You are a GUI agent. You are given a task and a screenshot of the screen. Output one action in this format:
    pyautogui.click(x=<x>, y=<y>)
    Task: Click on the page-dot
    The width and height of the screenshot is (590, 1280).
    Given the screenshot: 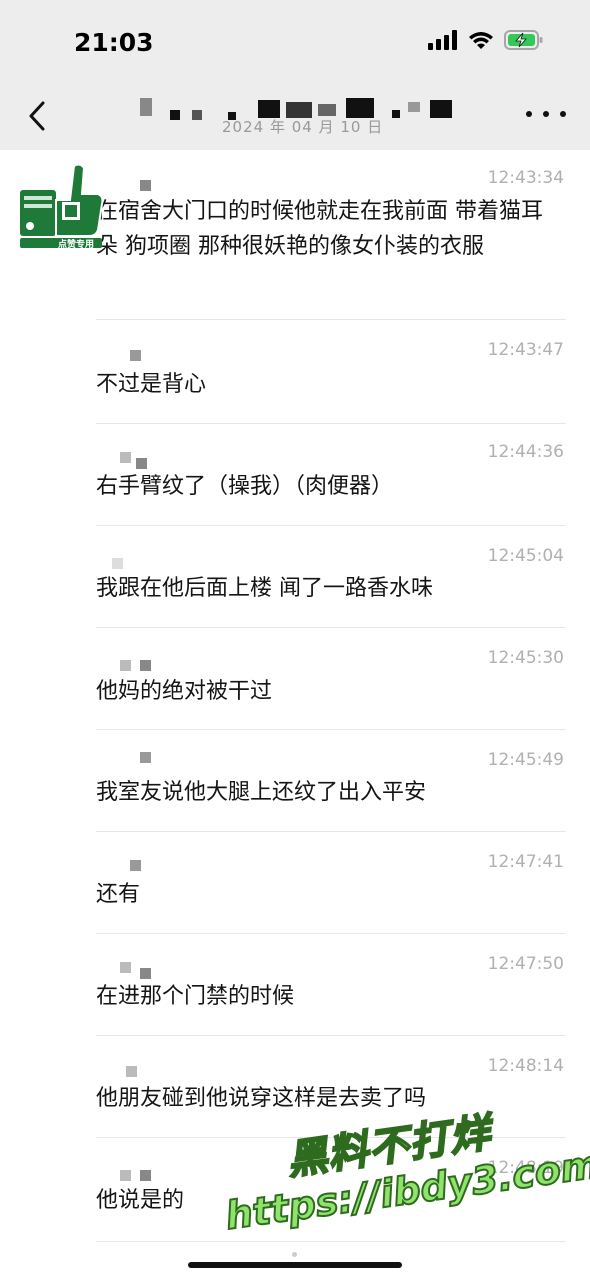 What is the action you would take?
    pyautogui.click(x=294, y=1254)
    